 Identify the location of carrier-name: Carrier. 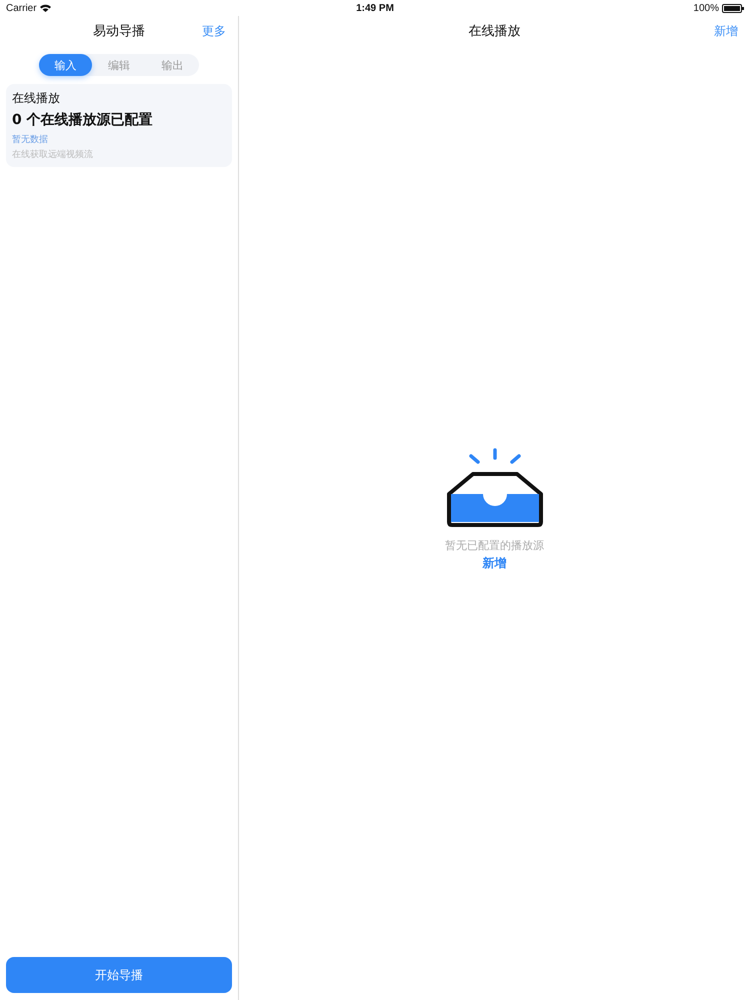
(21, 8).